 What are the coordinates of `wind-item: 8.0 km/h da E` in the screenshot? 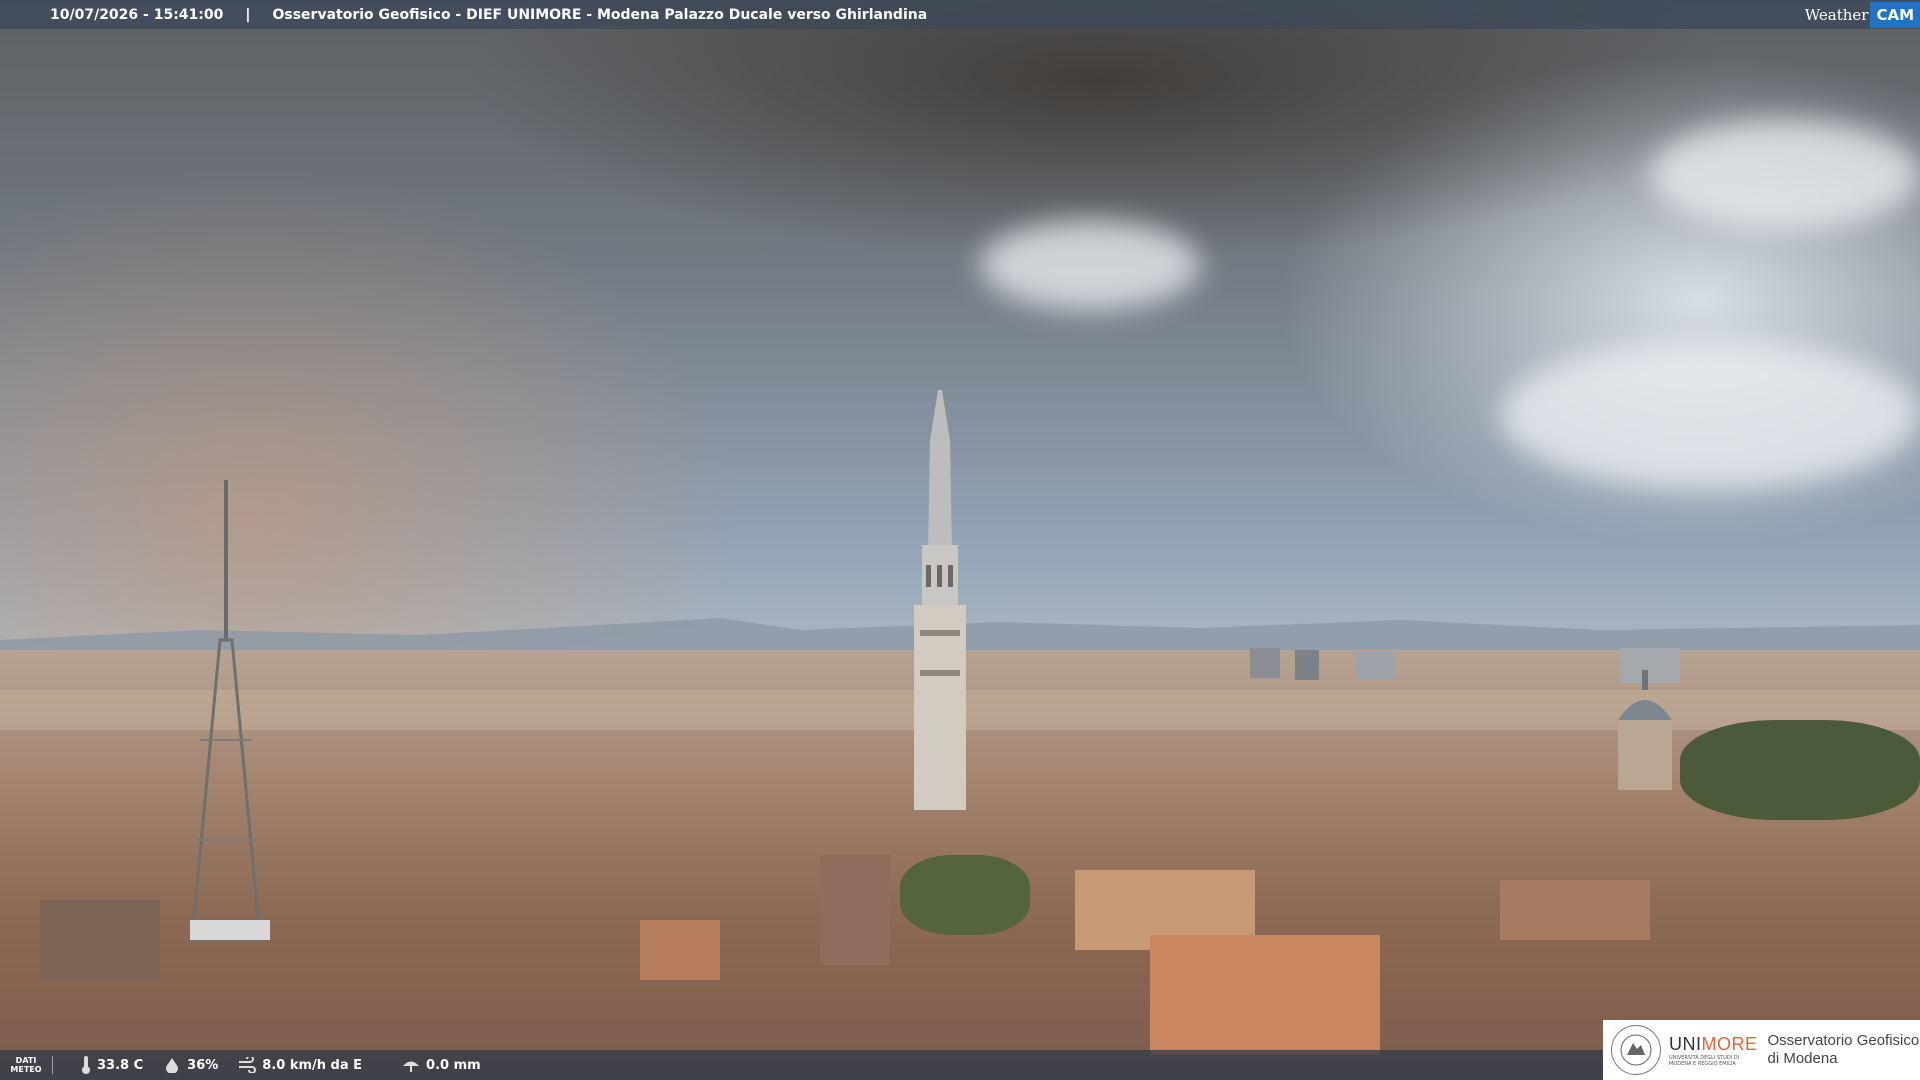 It's located at (300, 1065).